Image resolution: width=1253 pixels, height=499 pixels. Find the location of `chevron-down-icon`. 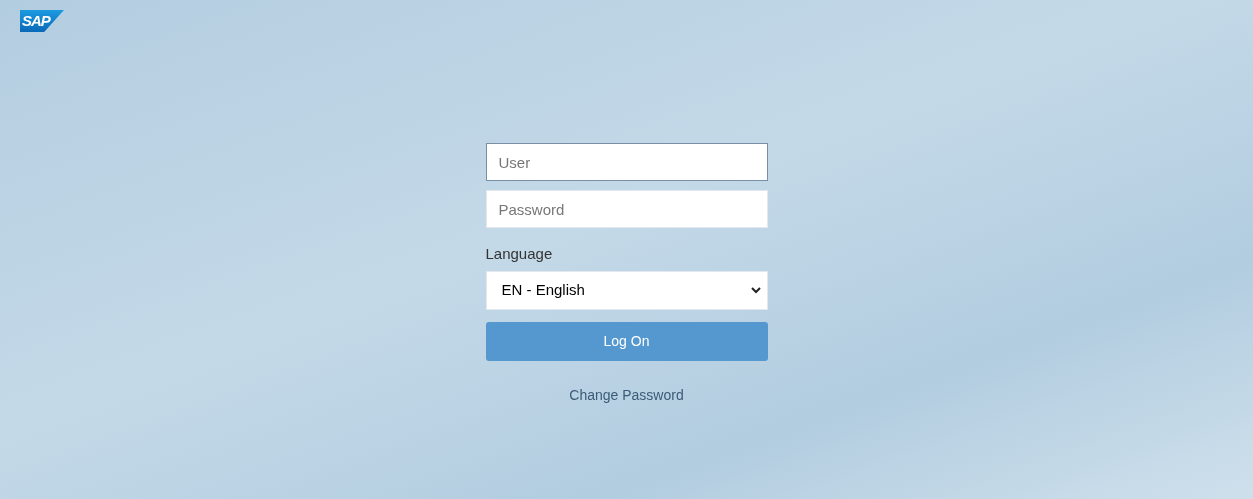

chevron-down-icon is located at coordinates (755, 290).